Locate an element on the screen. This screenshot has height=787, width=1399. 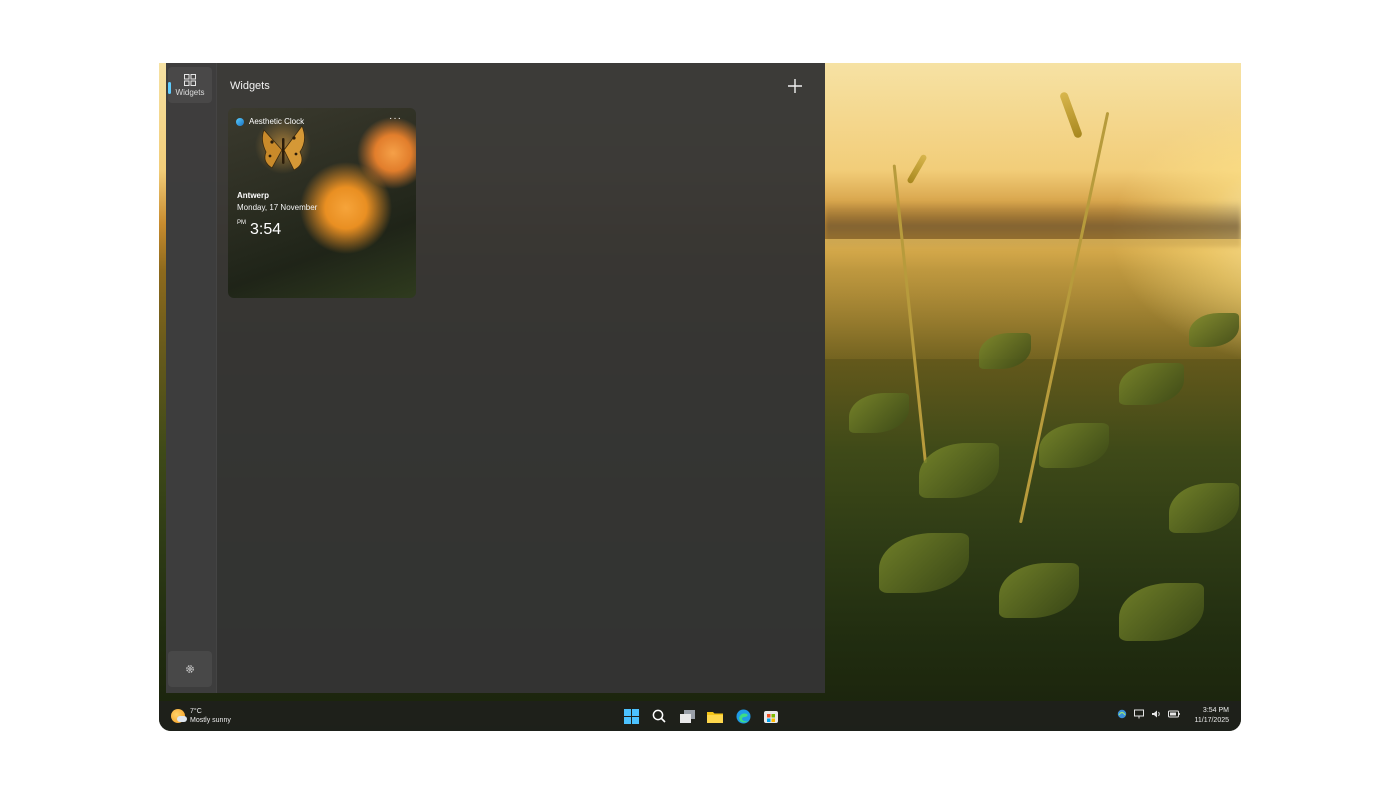
add-widget-button is located at coordinates (795, 86).